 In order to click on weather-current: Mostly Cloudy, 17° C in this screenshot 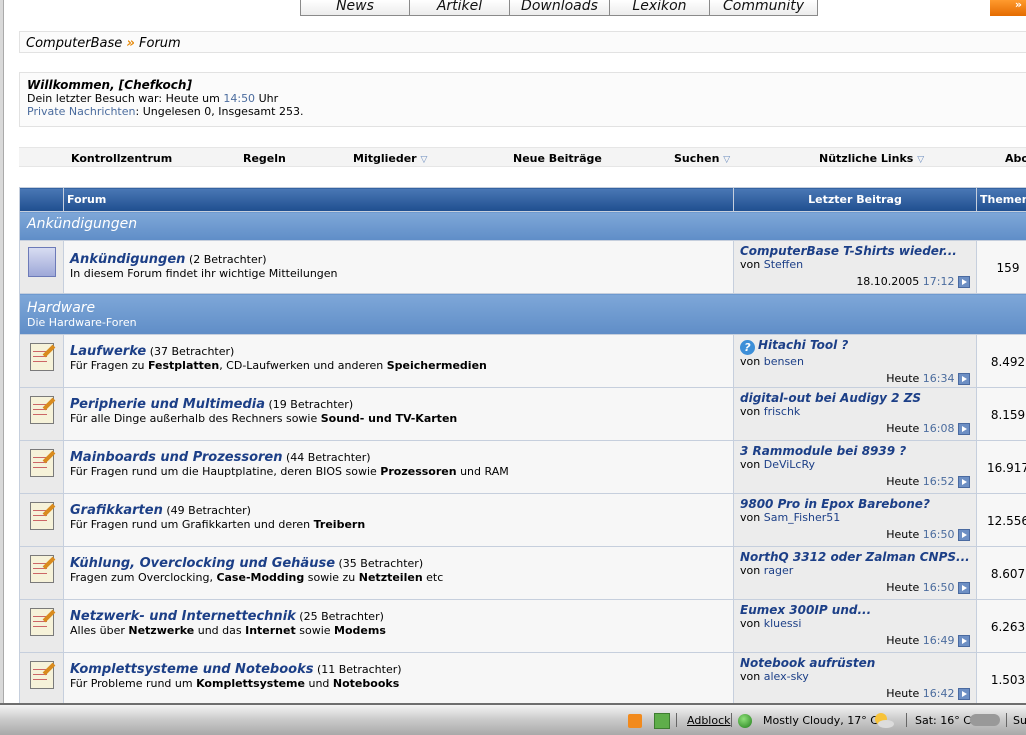, I will do `click(820, 721)`.